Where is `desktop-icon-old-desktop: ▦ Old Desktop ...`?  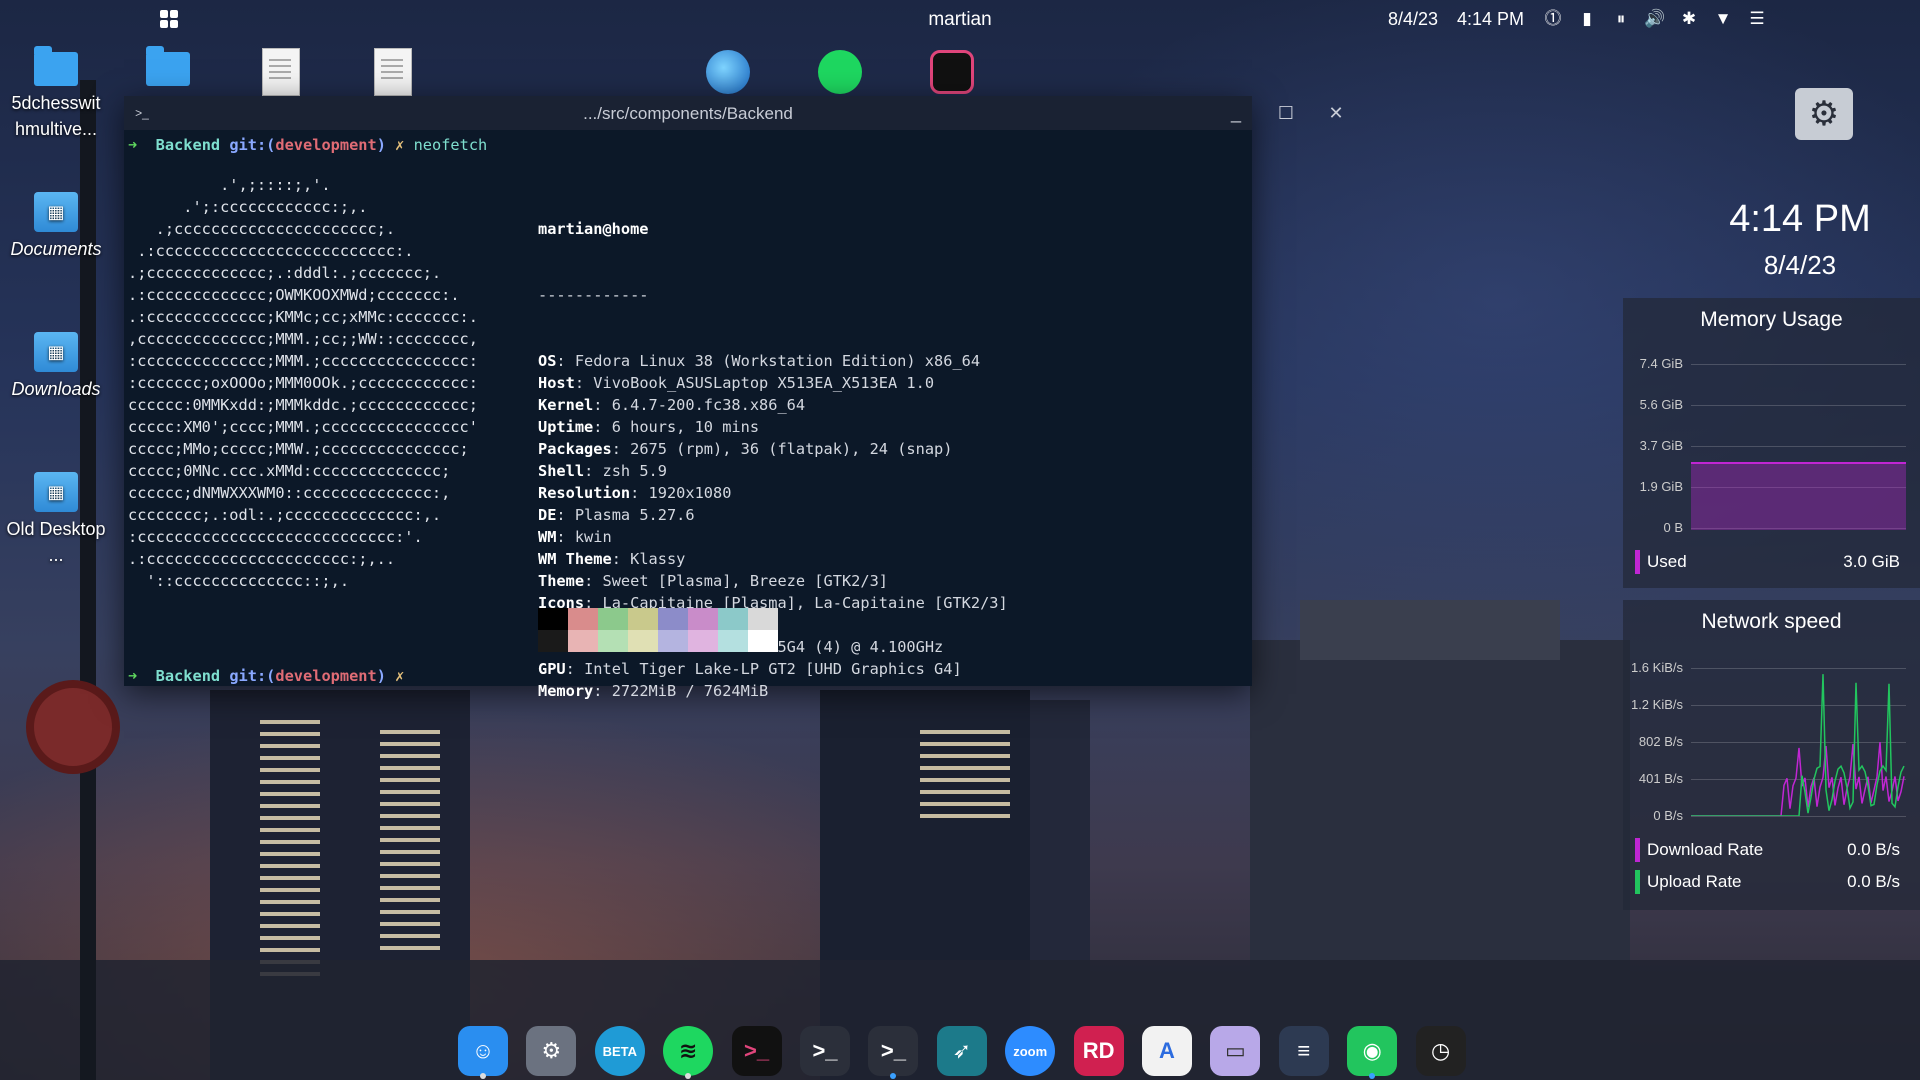 desktop-icon-old-desktop: ▦ Old Desktop ... is located at coordinates (56, 520).